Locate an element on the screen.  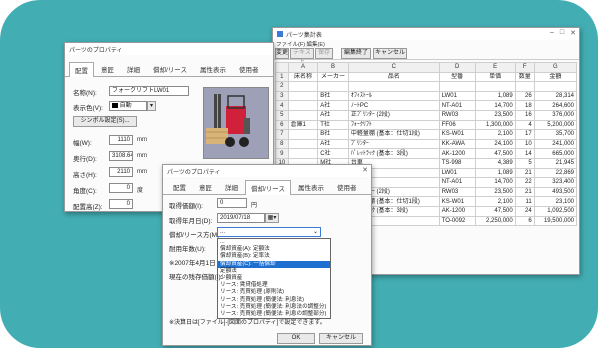
height-input: 2110 is located at coordinates (121, 172).